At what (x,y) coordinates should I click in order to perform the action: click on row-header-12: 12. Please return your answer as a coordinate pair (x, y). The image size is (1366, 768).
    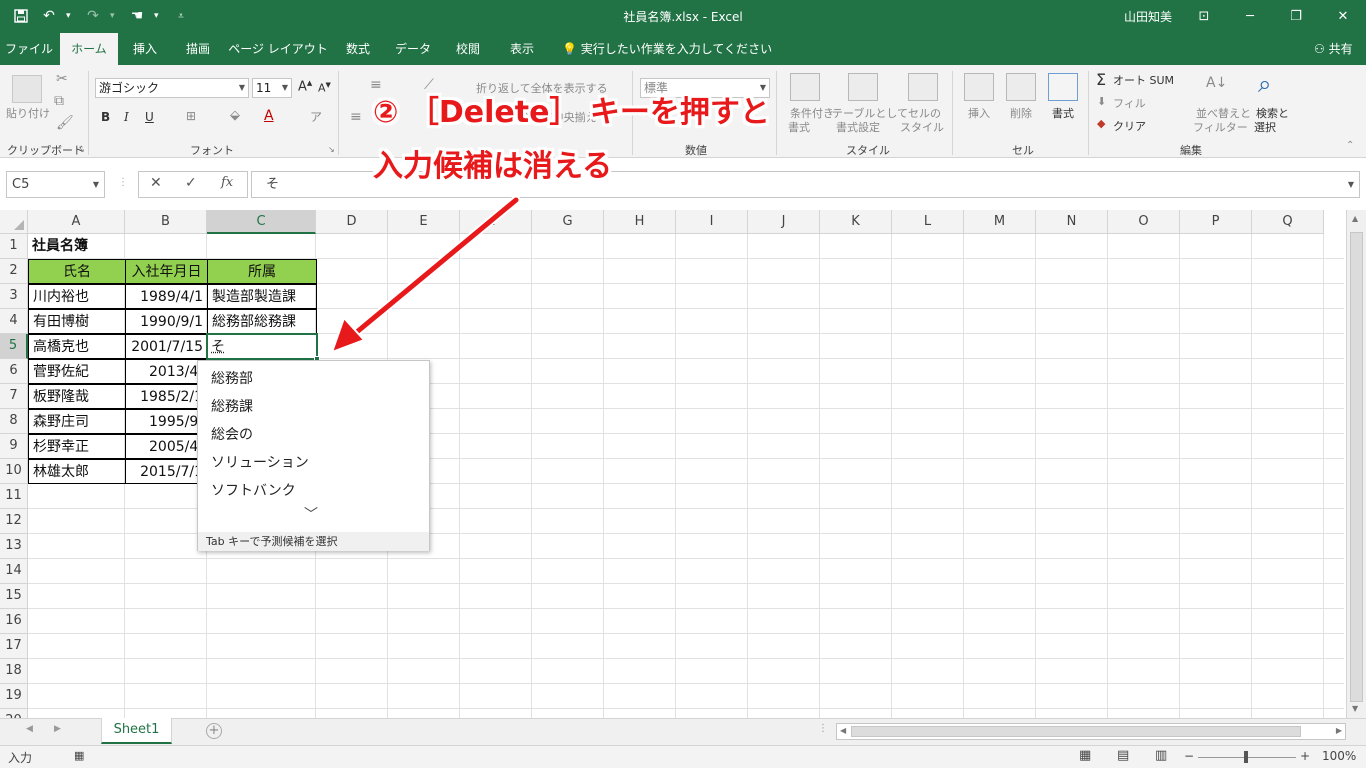
    Looking at the image, I should click on (14, 521).